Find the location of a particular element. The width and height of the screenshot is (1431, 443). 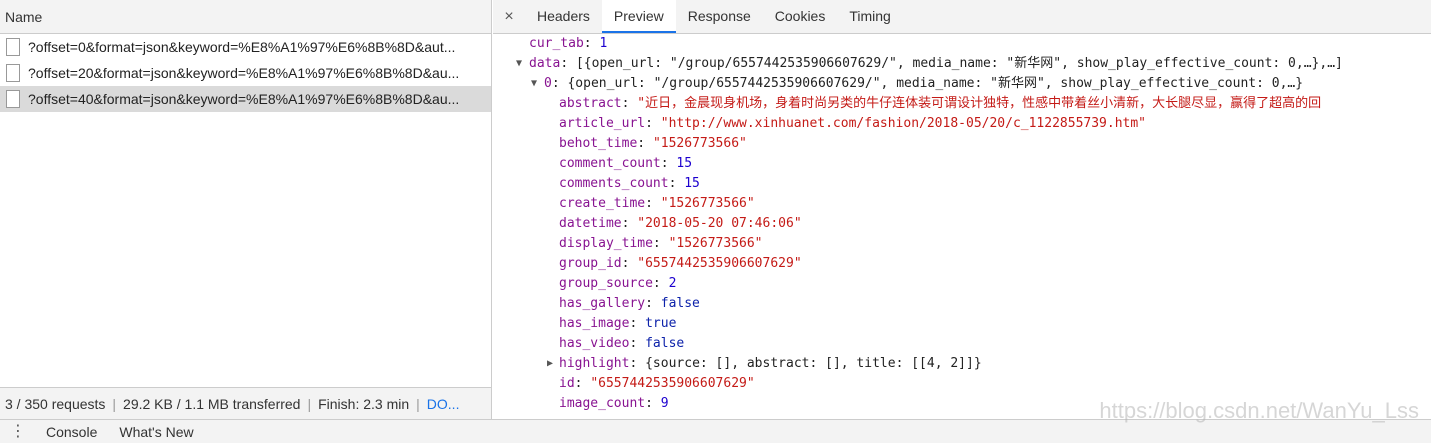

transferred-size: 29.2 KB / 1.1 MB transferred is located at coordinates (212, 403).